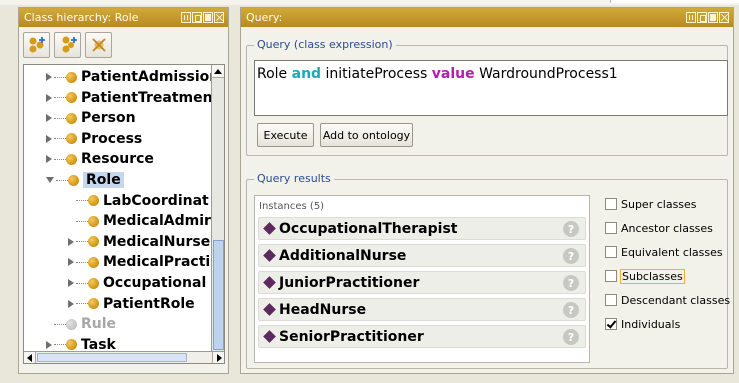  I want to click on tree-node: Process, so click(94, 139).